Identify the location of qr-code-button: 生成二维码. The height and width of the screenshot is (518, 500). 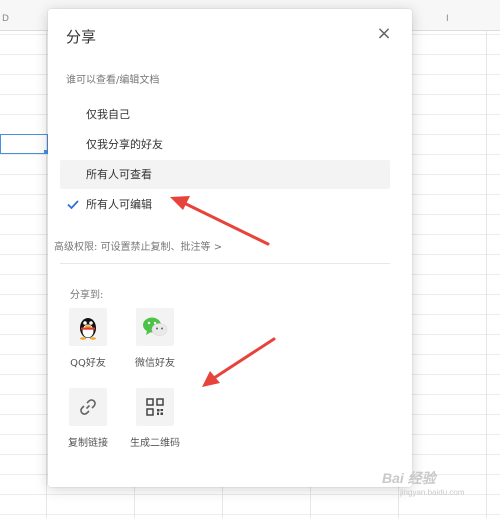
(155, 418).